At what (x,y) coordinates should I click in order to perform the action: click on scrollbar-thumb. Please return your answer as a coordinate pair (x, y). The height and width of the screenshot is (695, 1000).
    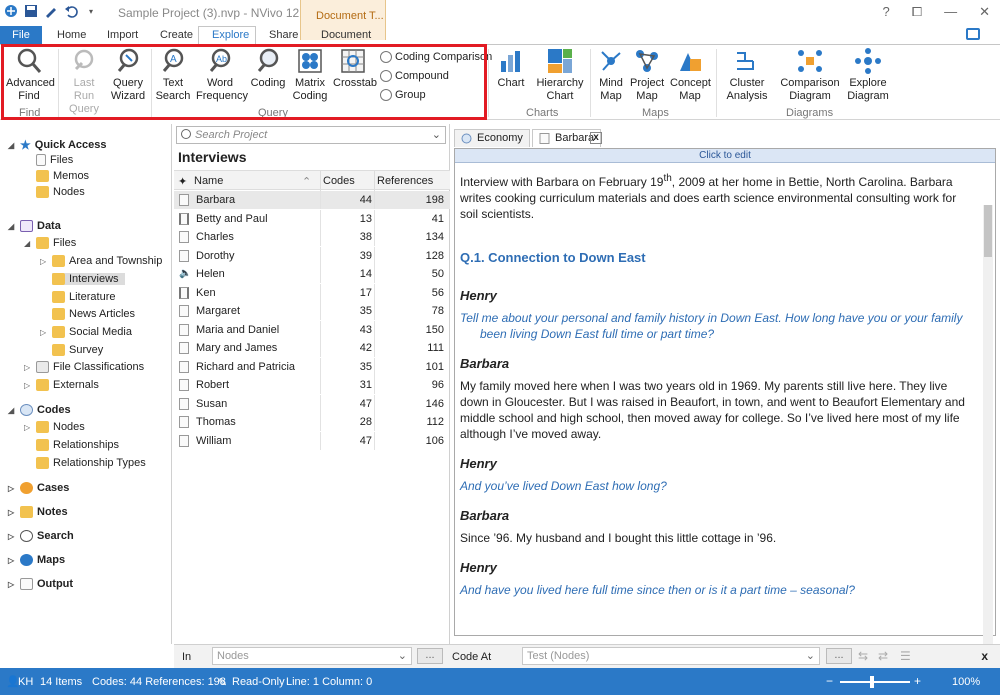
    Looking at the image, I should click on (988, 231).